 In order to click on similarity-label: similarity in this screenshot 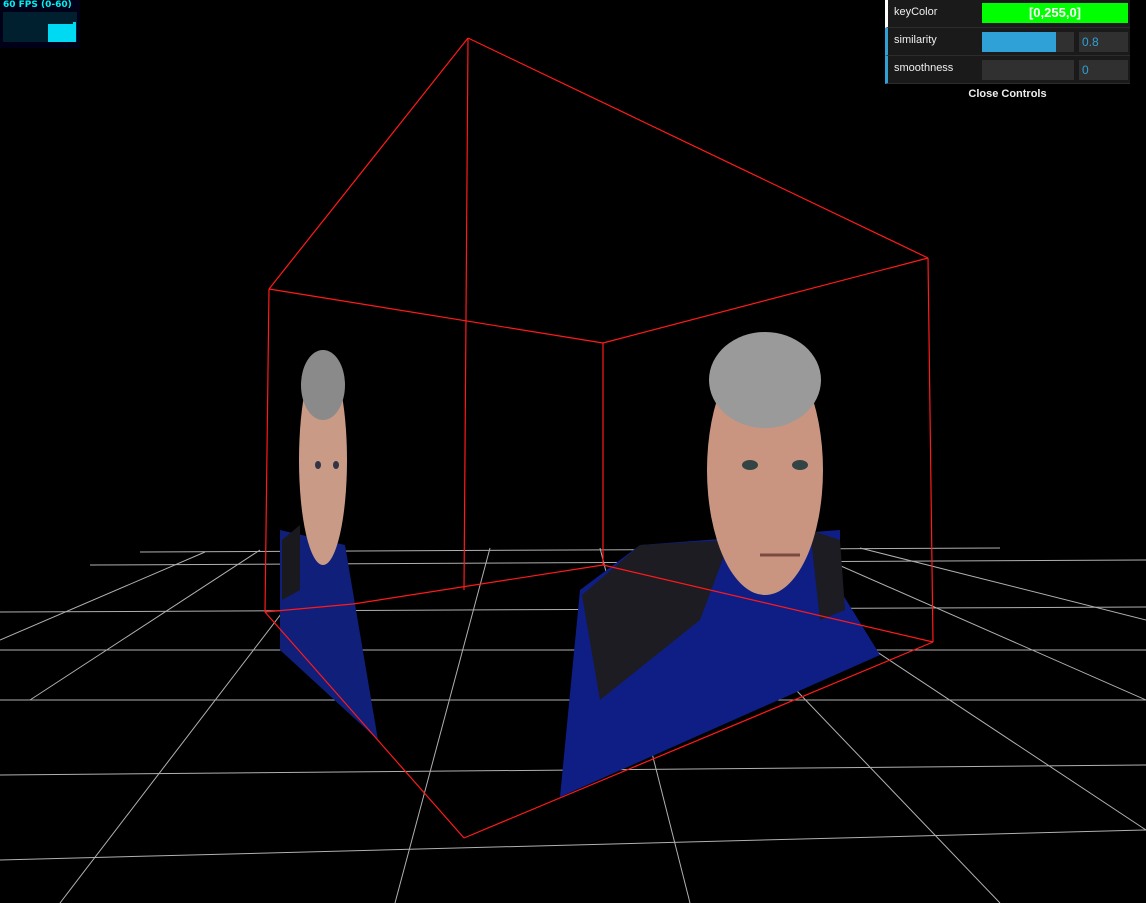, I will do `click(915, 40)`.